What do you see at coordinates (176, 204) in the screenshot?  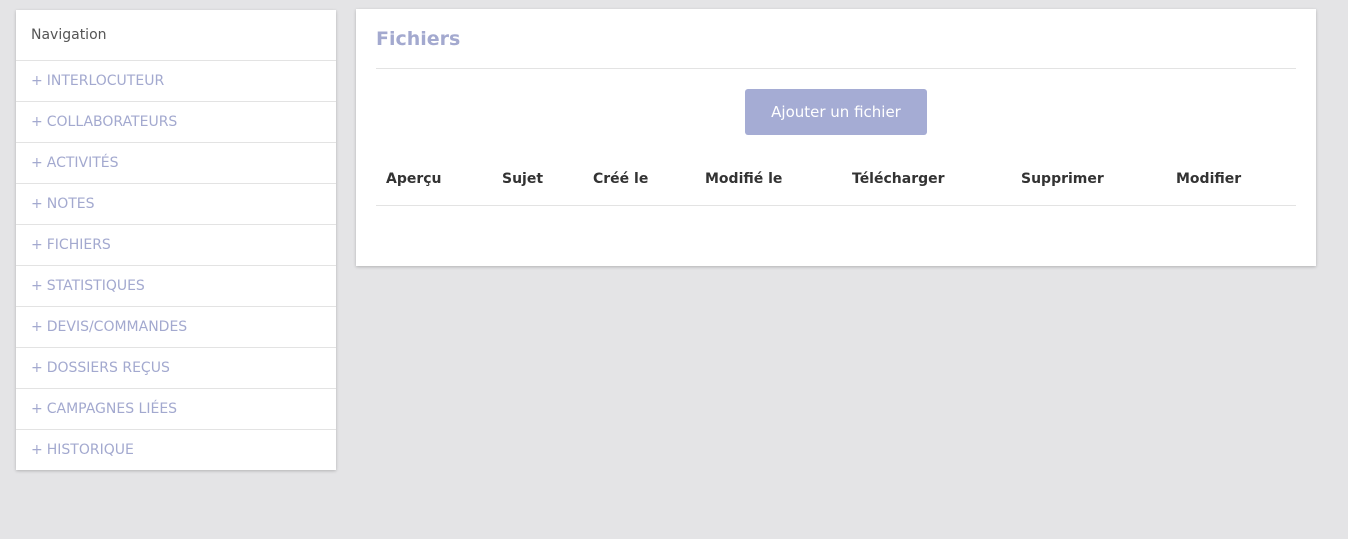 I see `nav-item-notes: + NOTES` at bounding box center [176, 204].